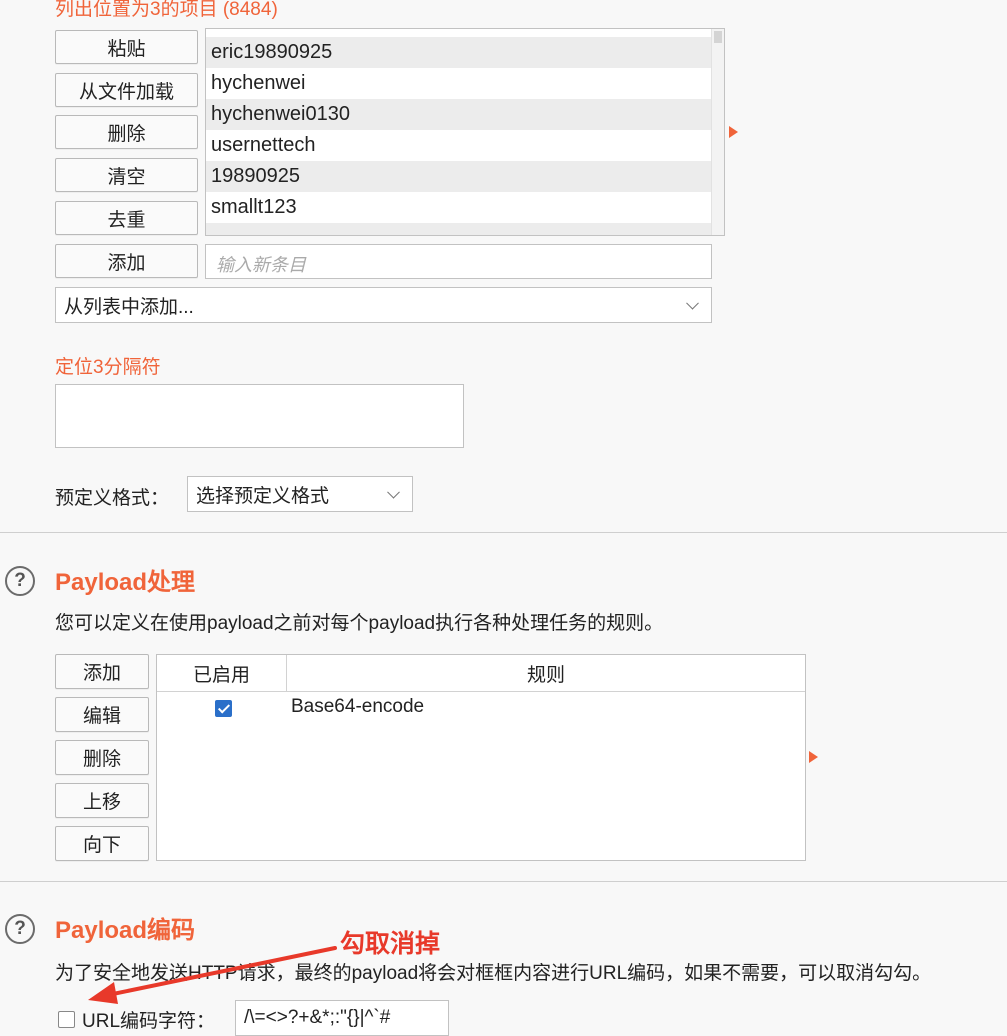 This screenshot has width=1007, height=1036. Describe the element at coordinates (546, 673) in the screenshot. I see `column-header-rule: 规则` at that location.